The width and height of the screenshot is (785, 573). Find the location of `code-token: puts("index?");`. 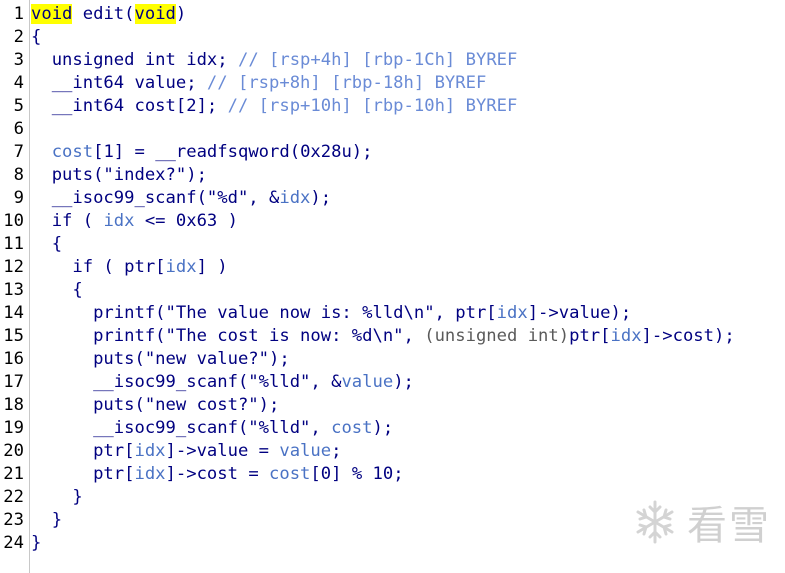

code-token: puts("index?"); is located at coordinates (119, 175).